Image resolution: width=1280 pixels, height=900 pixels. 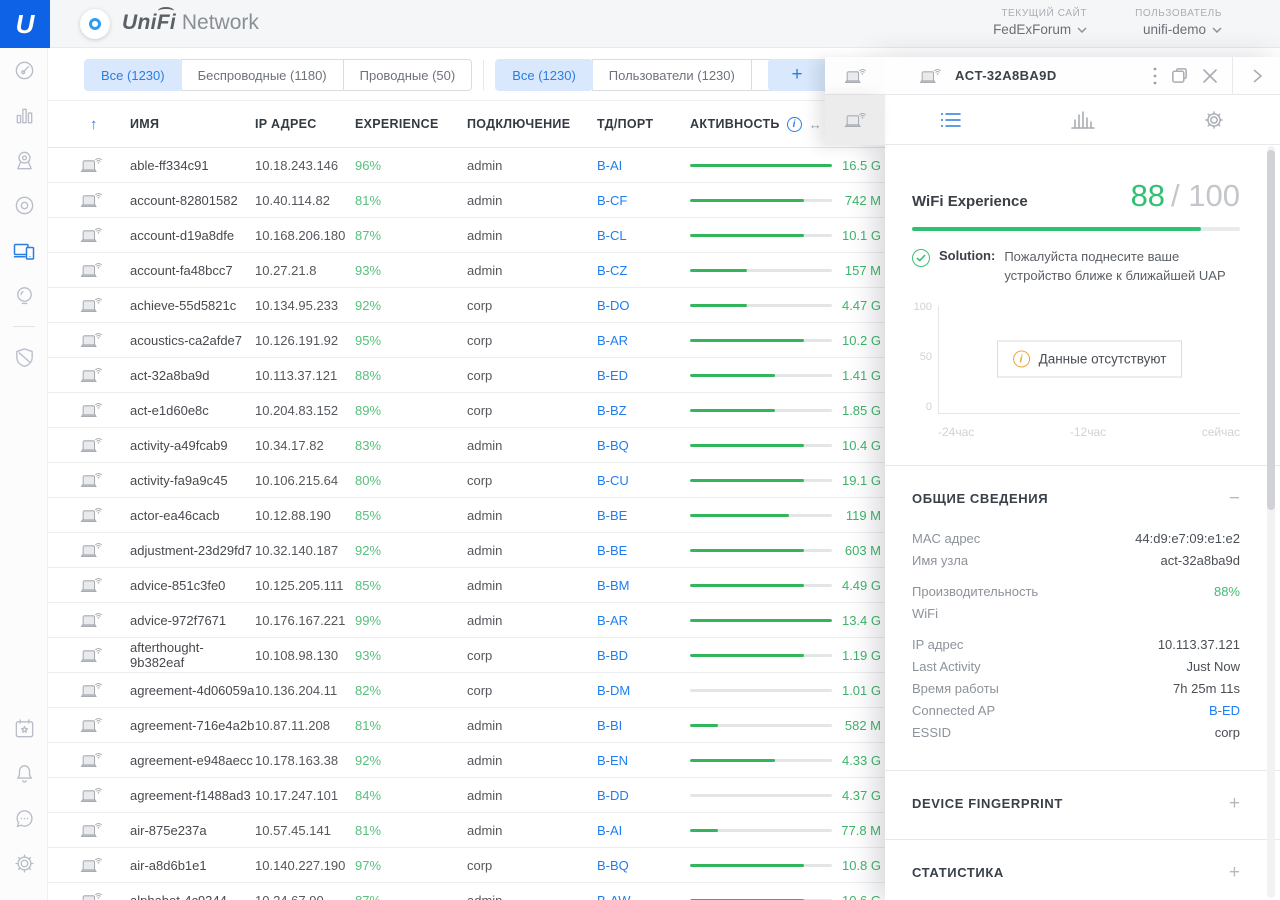 I want to click on collapsed-section-0: DEVICE FINGERPRINT +, so click(x=1076, y=803).